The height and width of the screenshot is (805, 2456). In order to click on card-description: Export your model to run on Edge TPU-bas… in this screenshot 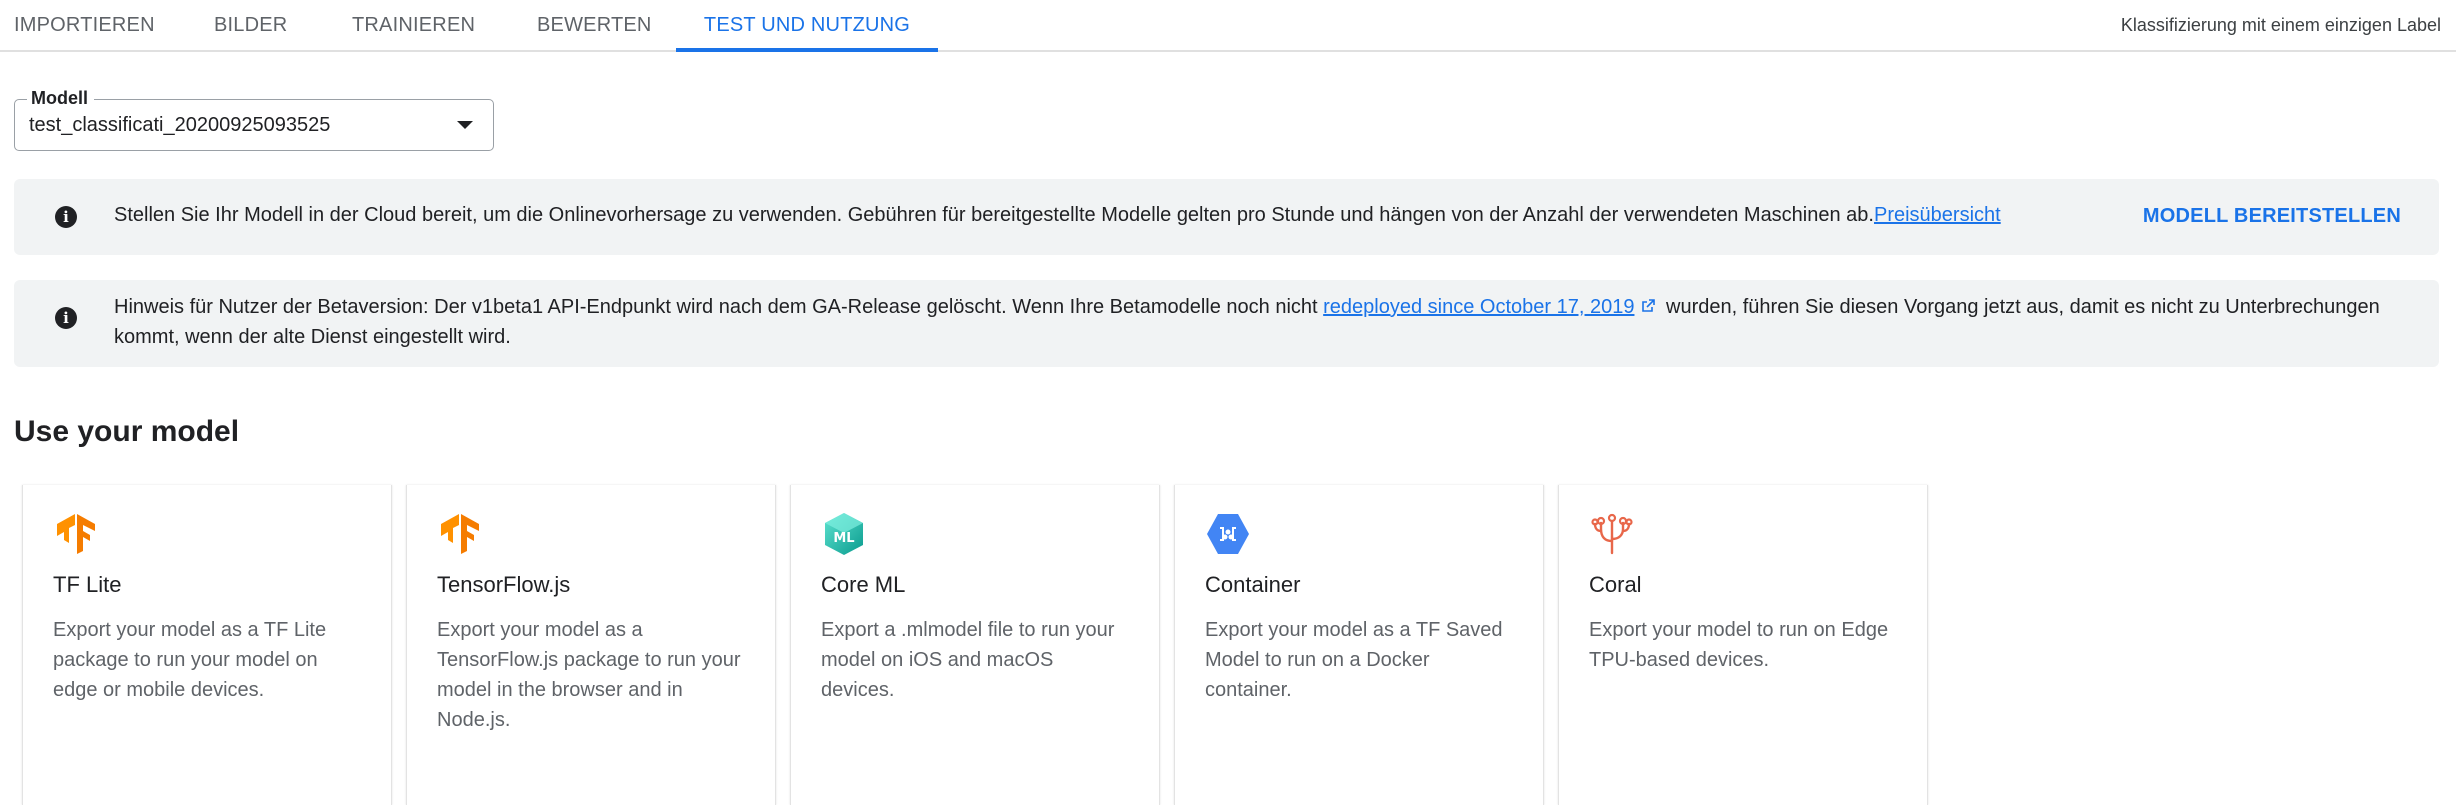, I will do `click(1739, 645)`.